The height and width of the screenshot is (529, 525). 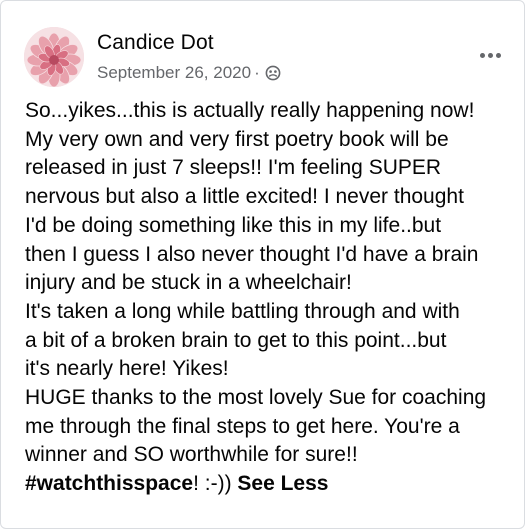 I want to click on post-line: it's nearly here! Yikes!, so click(x=127, y=369).